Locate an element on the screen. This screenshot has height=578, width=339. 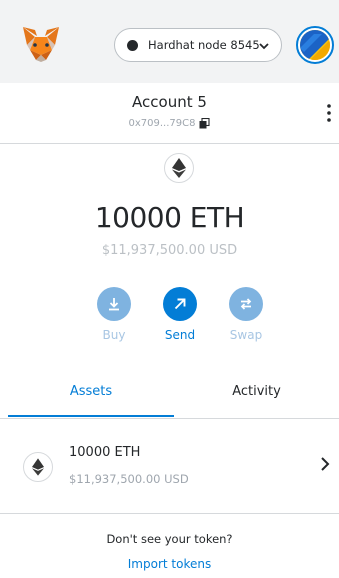
copy-icon is located at coordinates (205, 123).